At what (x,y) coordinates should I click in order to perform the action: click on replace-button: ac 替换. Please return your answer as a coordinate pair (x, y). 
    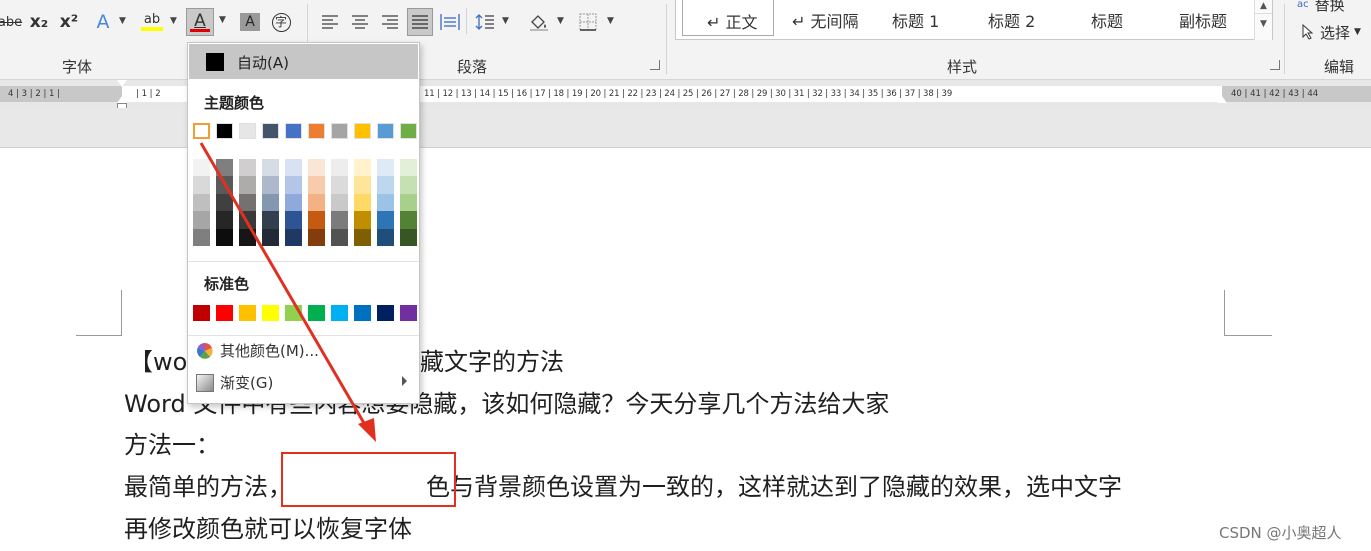
    Looking at the image, I should click on (1329, 9).